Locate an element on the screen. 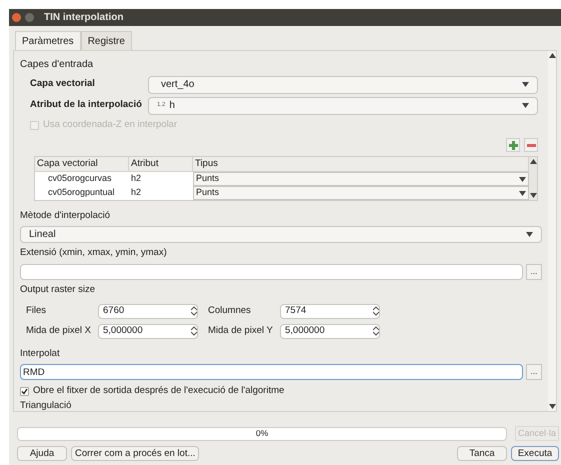 This screenshot has height=465, width=561. close-icon is located at coordinates (16, 17).